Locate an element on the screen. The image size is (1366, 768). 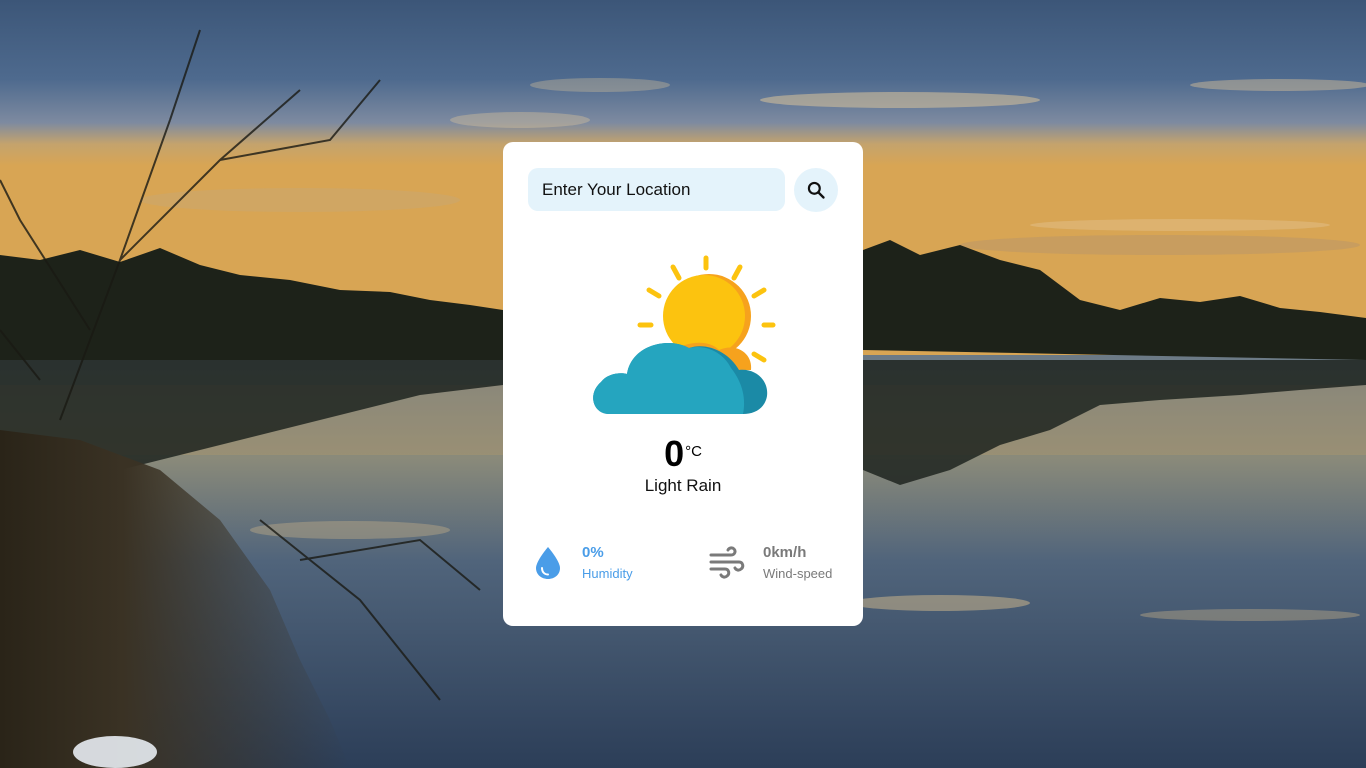
temperature-unit: °C is located at coordinates (693, 451).